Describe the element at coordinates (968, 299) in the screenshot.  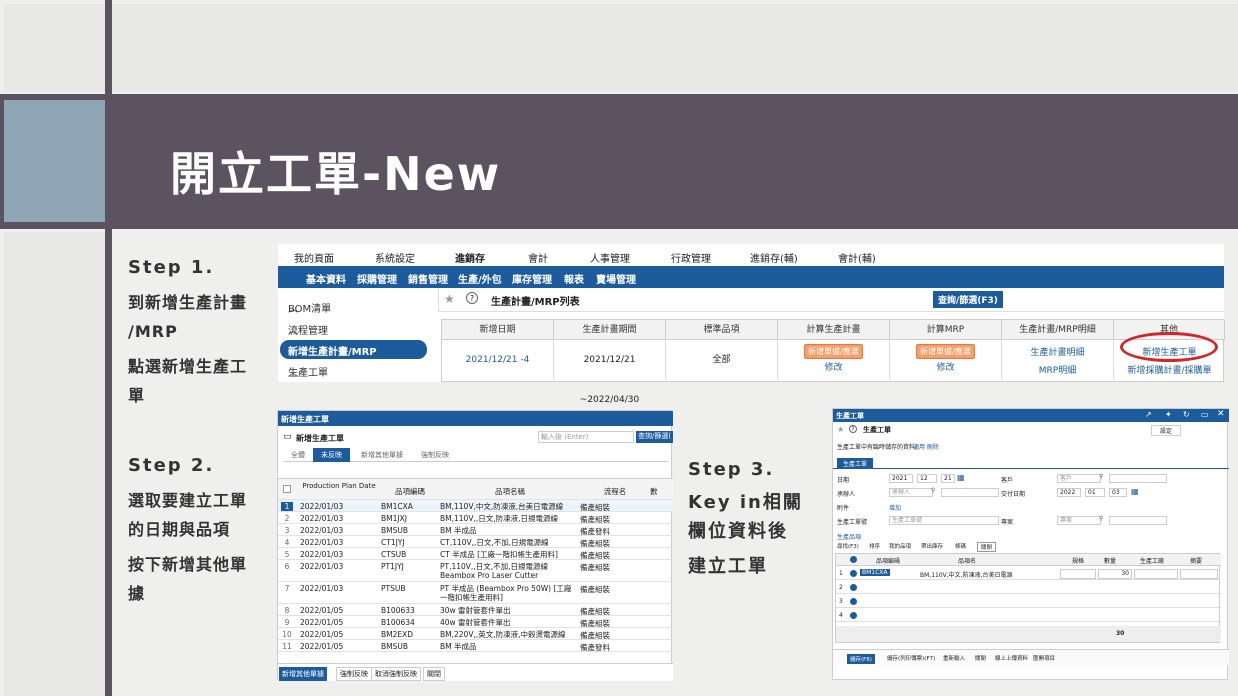
I see `query-button: 查詢/篩選(F3)` at that location.